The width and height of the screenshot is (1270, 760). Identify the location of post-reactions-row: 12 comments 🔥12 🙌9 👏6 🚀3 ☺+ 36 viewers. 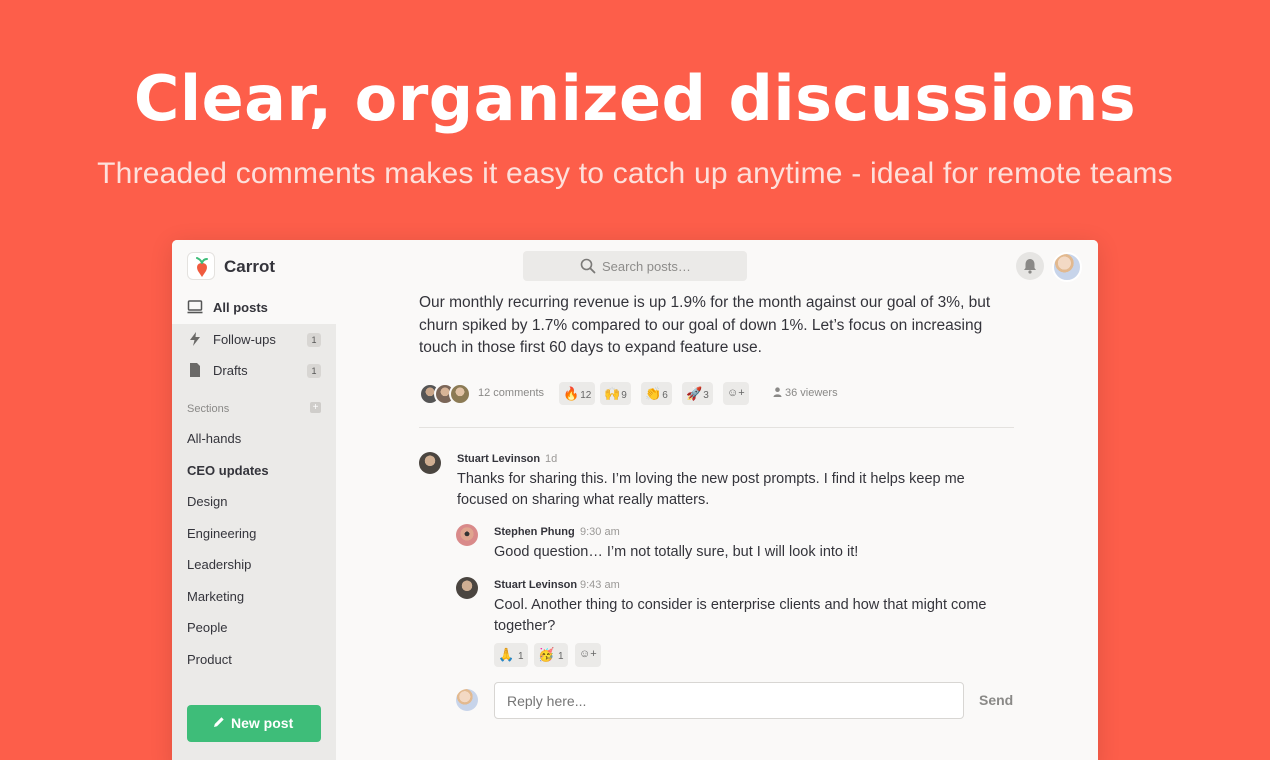
(719, 394).